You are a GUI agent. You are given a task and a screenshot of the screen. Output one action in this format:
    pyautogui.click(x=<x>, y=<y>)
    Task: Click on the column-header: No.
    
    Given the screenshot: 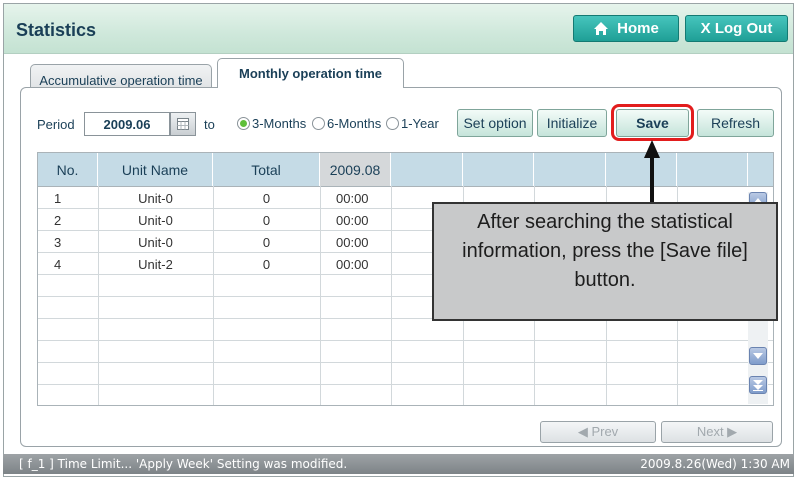 What is the action you would take?
    pyautogui.click(x=68, y=169)
    